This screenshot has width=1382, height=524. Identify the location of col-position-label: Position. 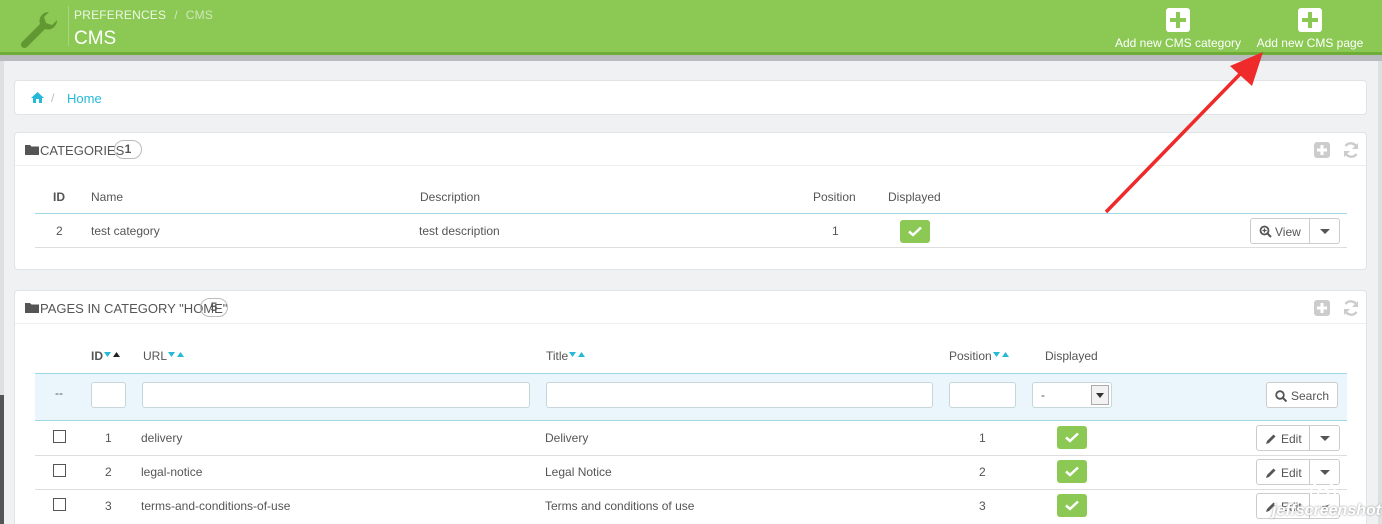
(970, 356).